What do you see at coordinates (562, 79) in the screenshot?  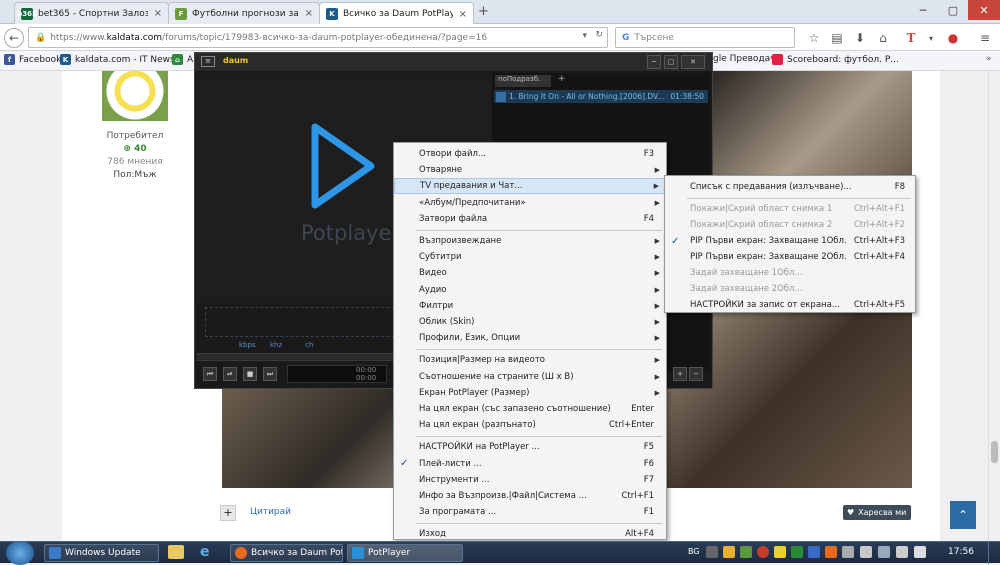 I see `add-playlist-tab-button: +` at bounding box center [562, 79].